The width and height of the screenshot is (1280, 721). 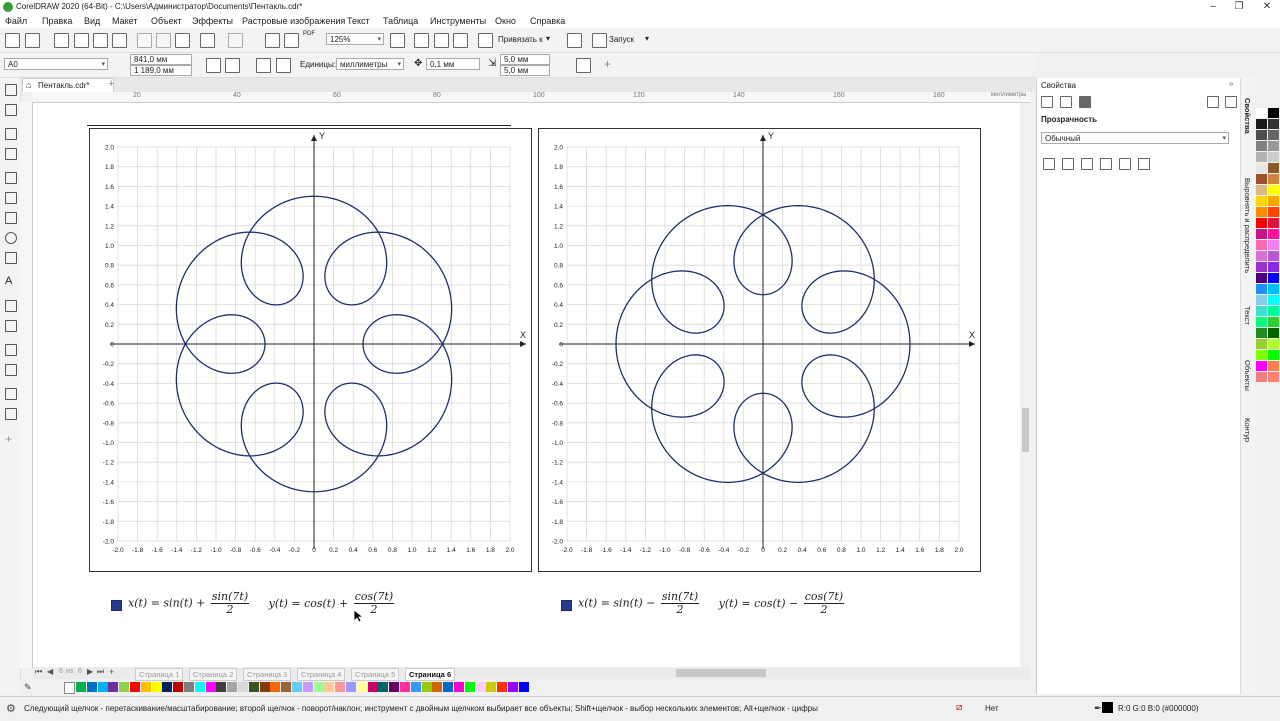 I want to click on snap-icon, so click(x=485, y=40).